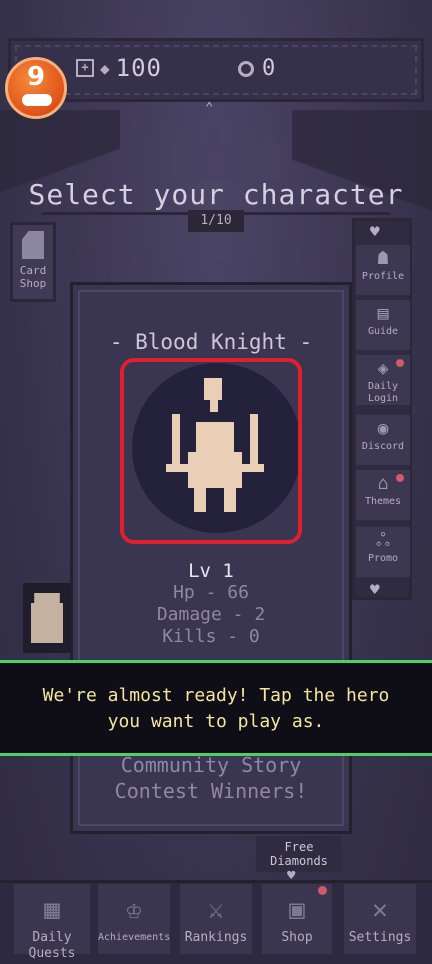 The width and height of the screenshot is (432, 964). What do you see at coordinates (246, 68) in the screenshot?
I see `coin-icon` at bounding box center [246, 68].